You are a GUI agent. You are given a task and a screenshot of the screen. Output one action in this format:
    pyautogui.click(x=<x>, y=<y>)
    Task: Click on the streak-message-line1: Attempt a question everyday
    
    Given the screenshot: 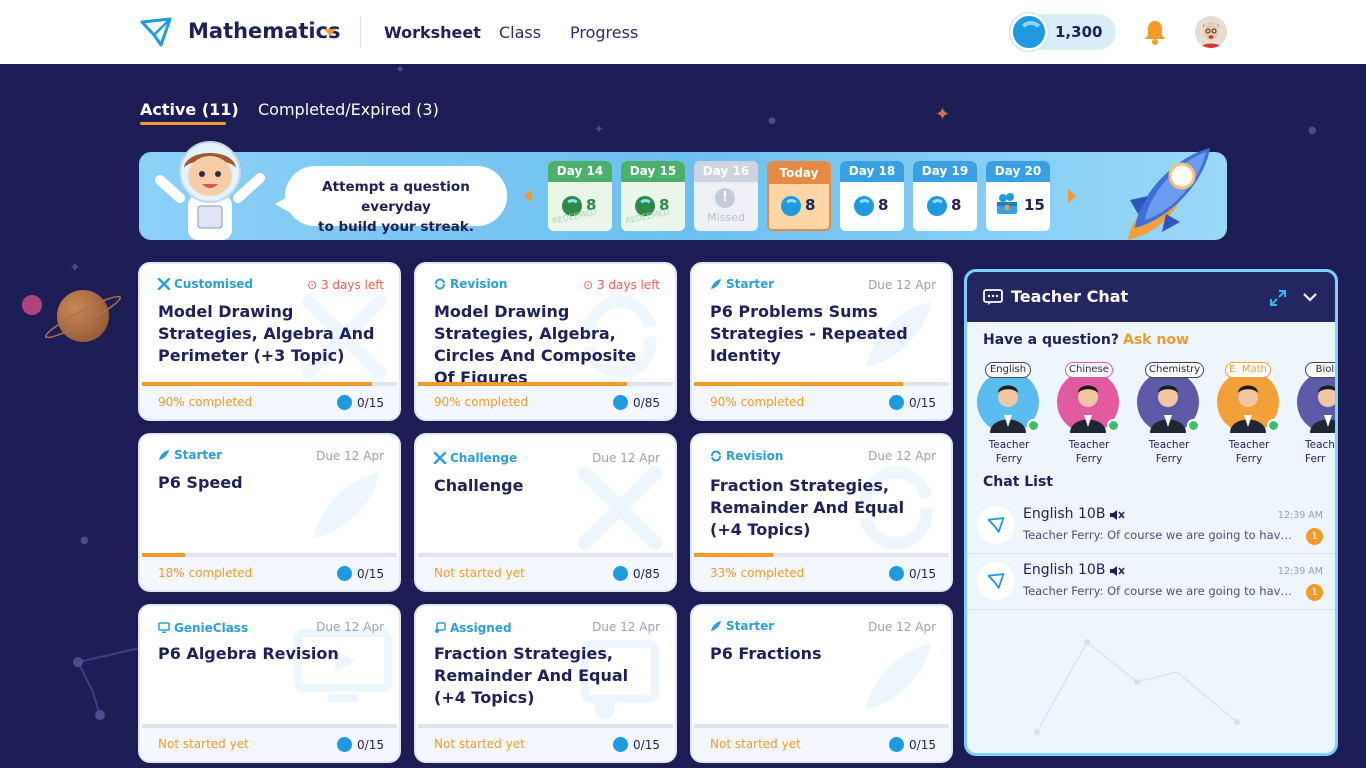 What is the action you would take?
    pyautogui.click(x=396, y=197)
    